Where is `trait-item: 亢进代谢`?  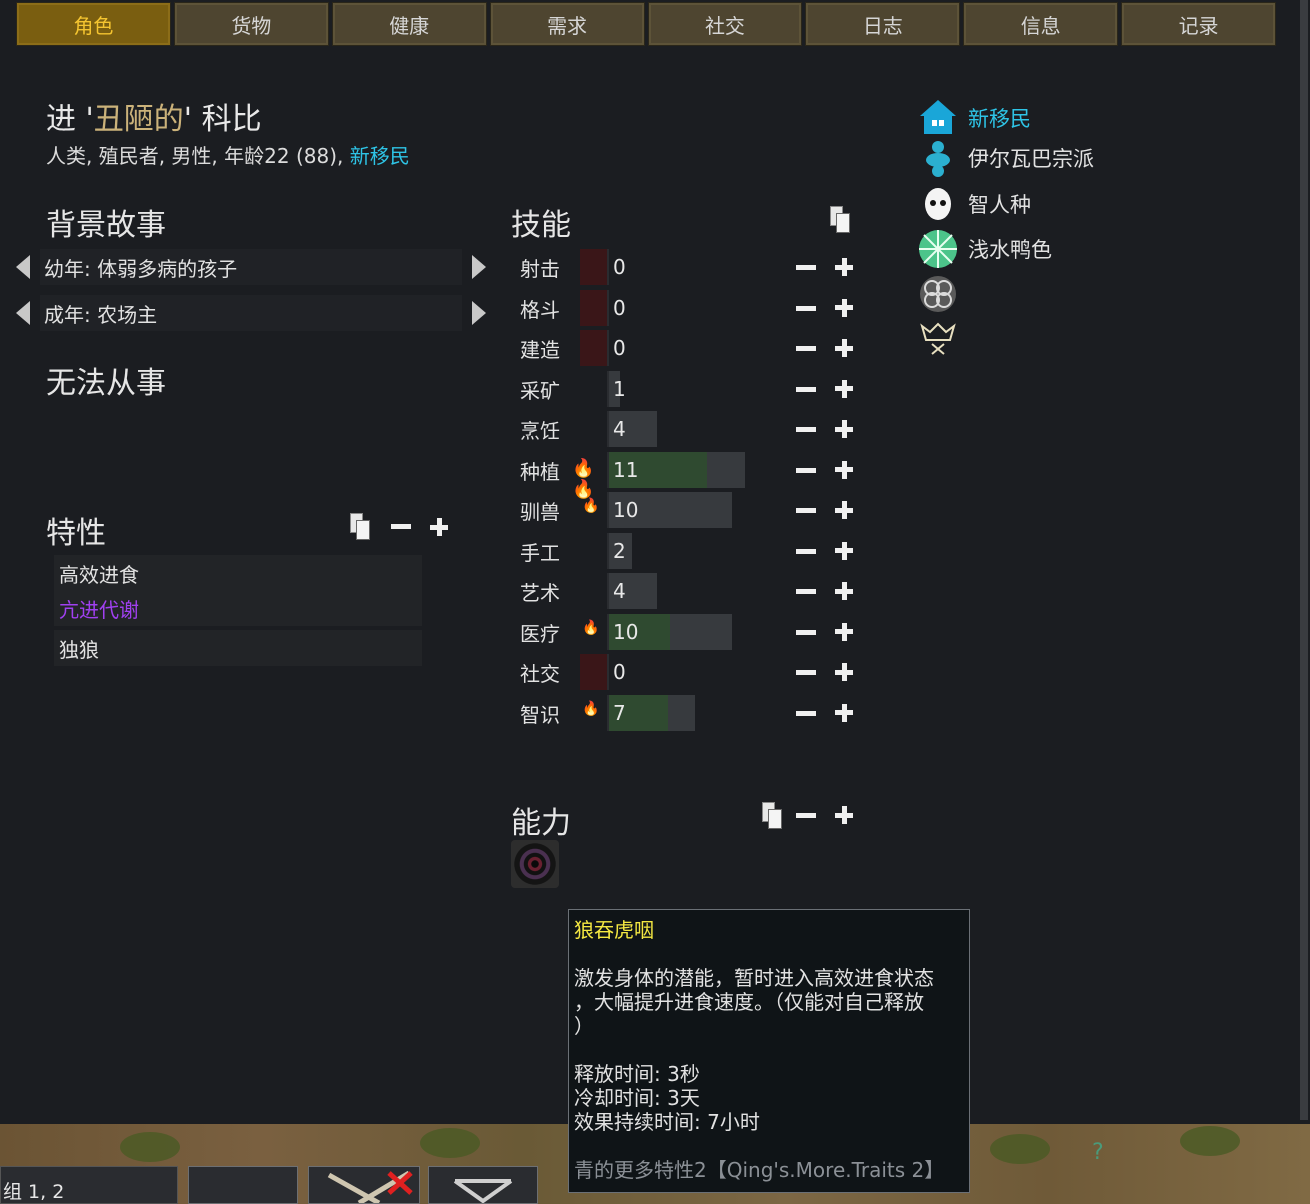
trait-item: 亢进代谢 is located at coordinates (238, 608).